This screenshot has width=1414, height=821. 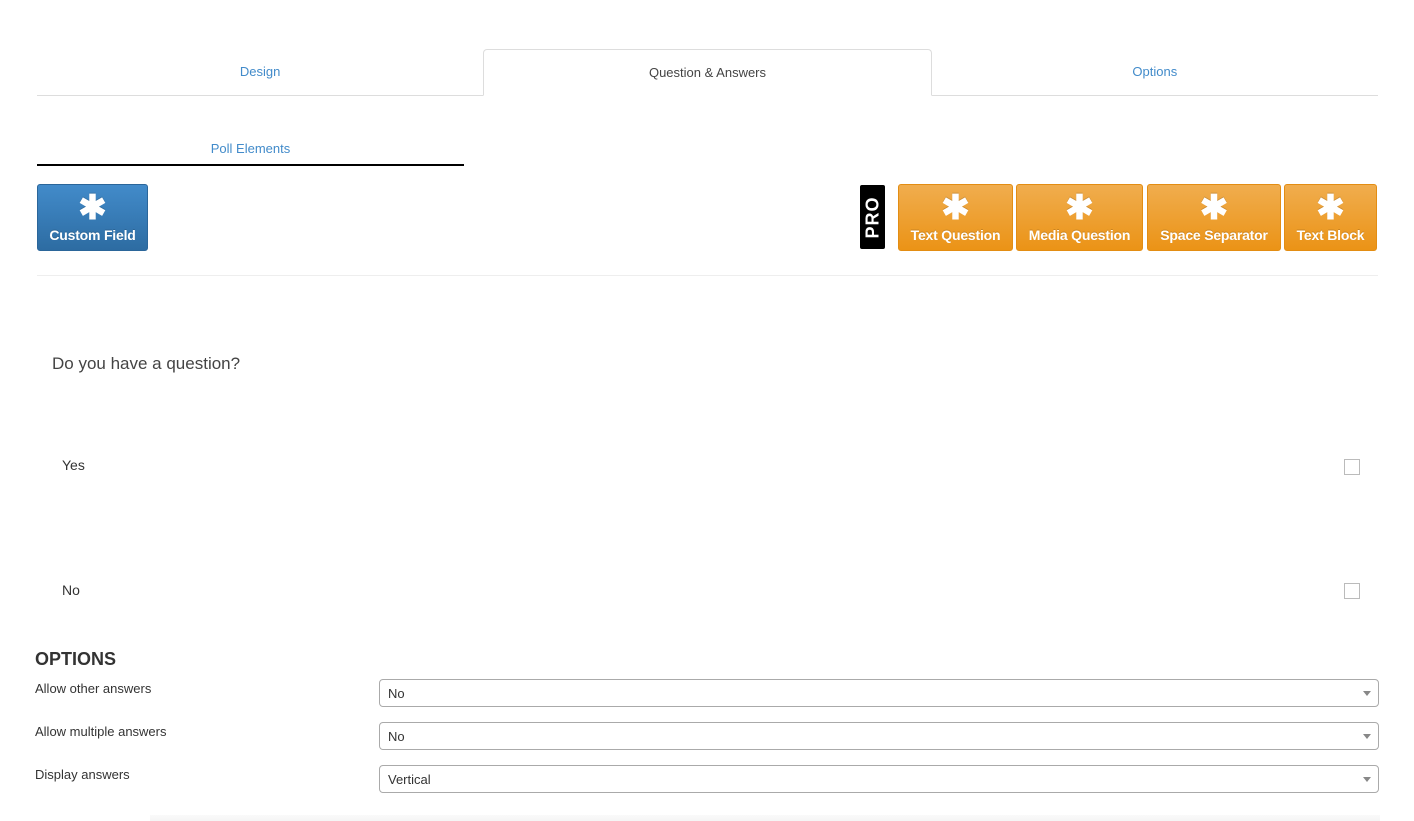 What do you see at coordinates (1155, 72) in the screenshot?
I see `tab-options: Options` at bounding box center [1155, 72].